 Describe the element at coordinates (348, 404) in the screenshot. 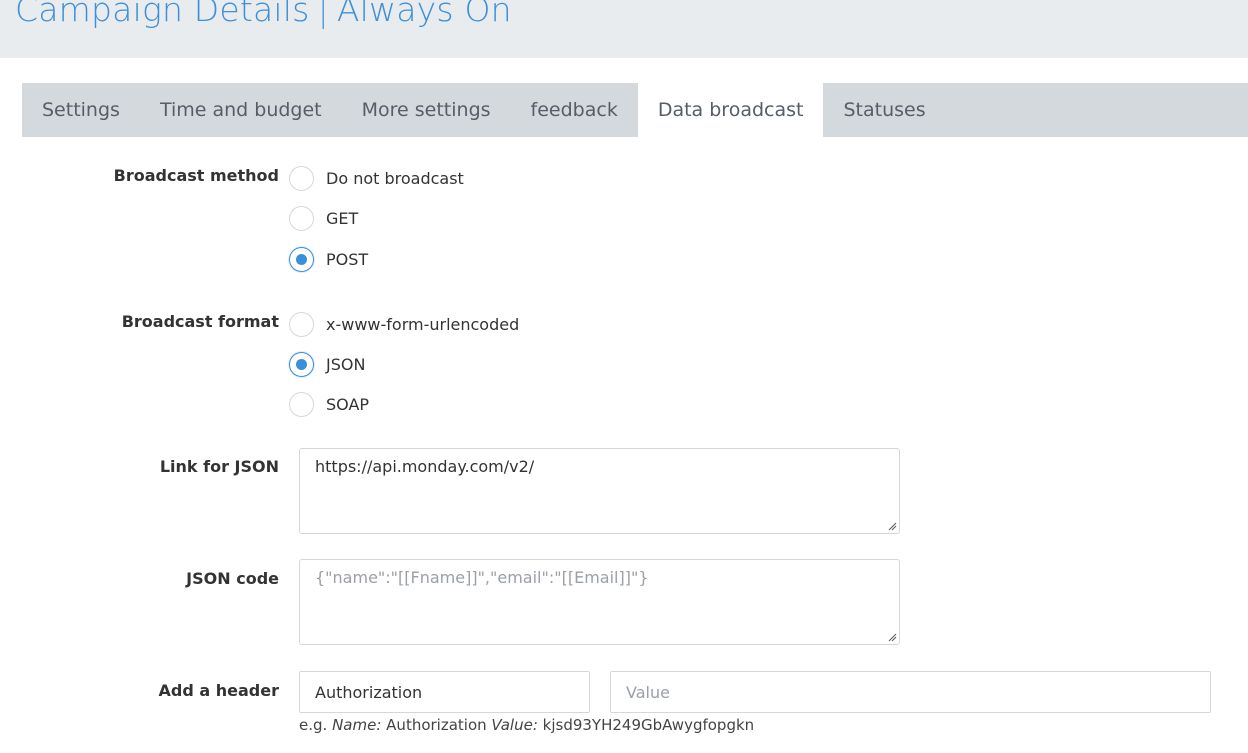

I see `radio-label: SOAP` at that location.